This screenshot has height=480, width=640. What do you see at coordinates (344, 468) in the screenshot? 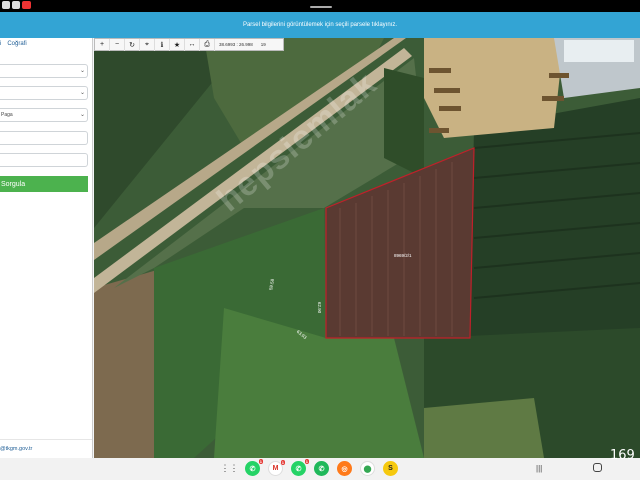
I see `orange-app-icon: ◎` at bounding box center [344, 468].